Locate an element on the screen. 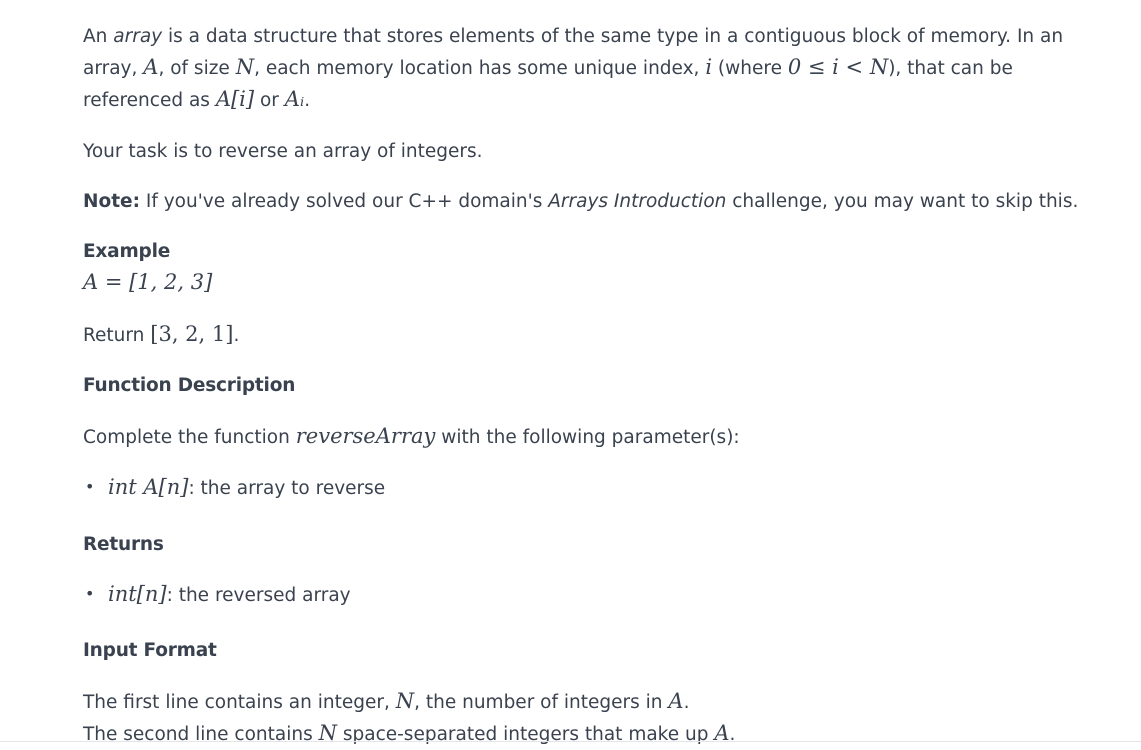 The width and height of the screenshot is (1141, 750). list-item: • int A[n]: the array to reverse is located at coordinates (588, 488).